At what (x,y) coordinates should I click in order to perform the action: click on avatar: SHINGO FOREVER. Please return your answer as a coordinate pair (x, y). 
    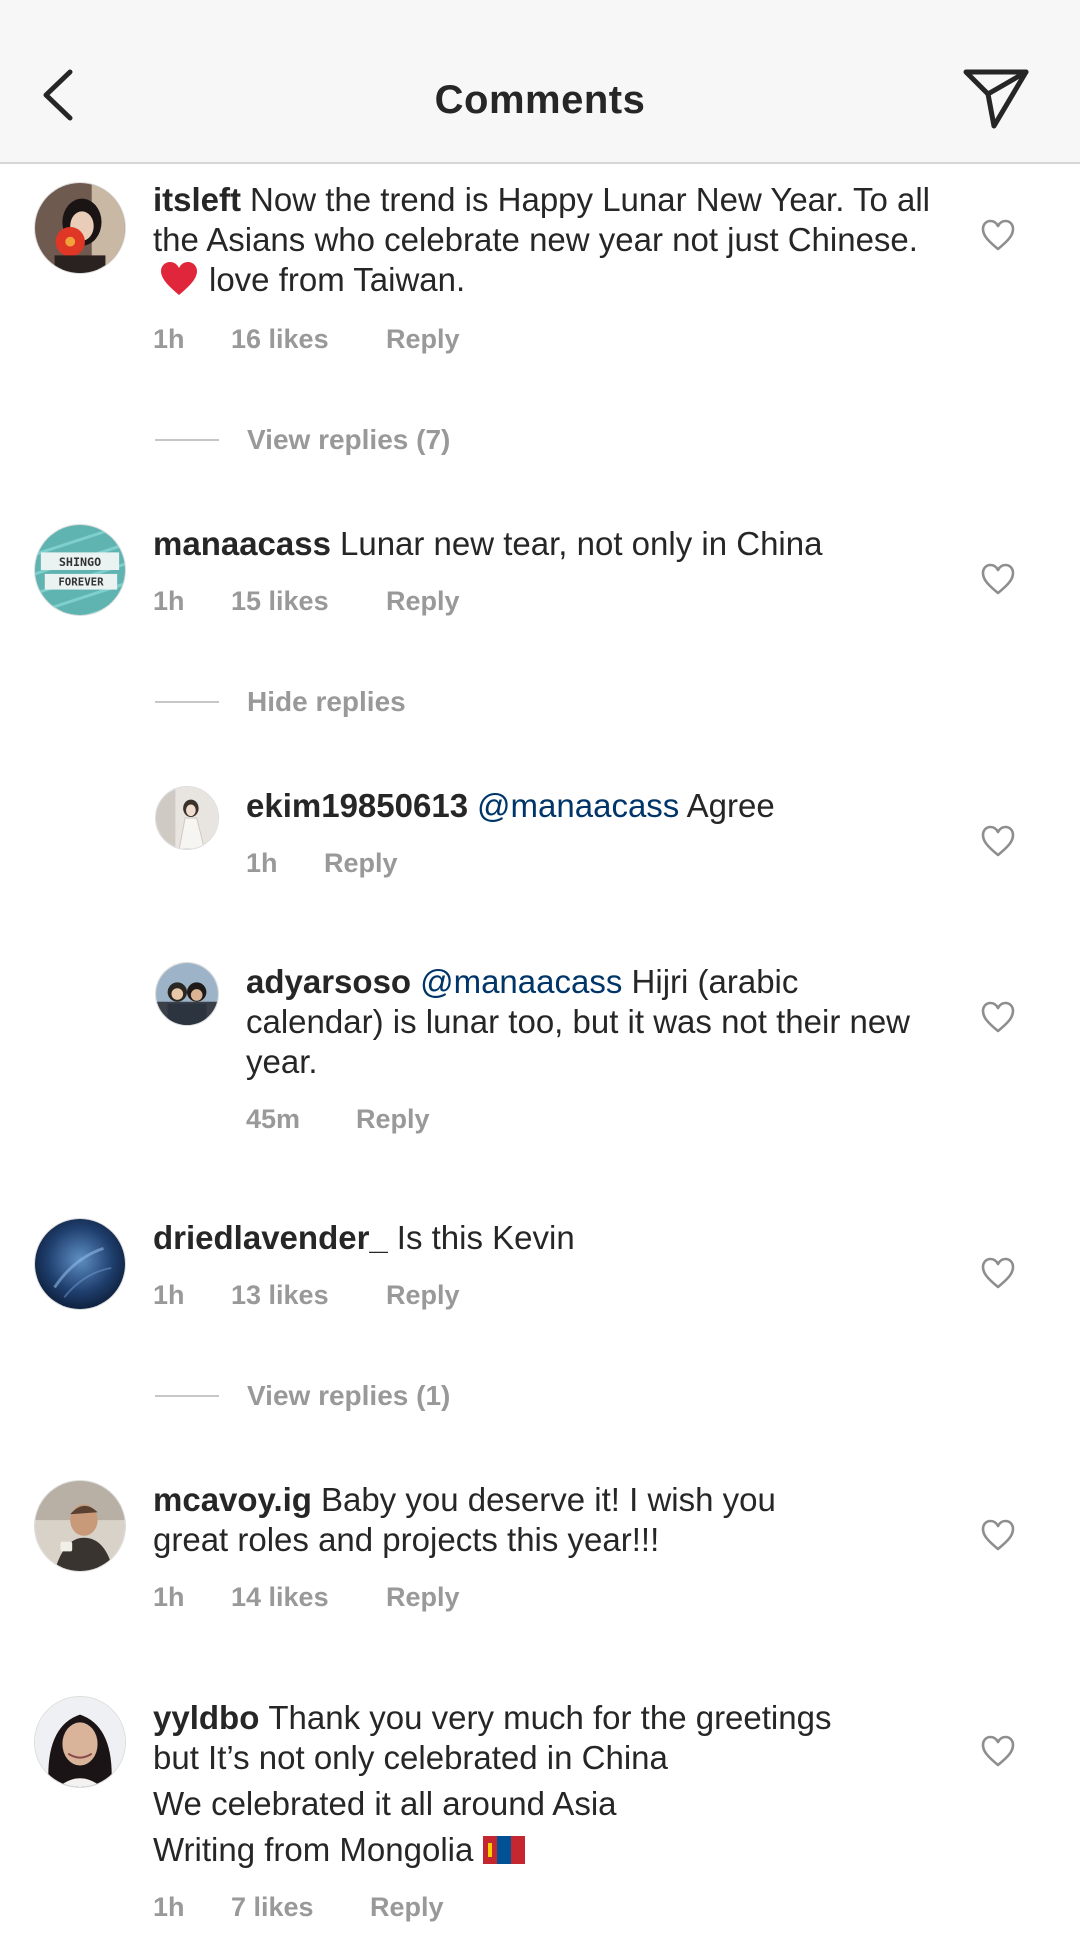
    Looking at the image, I should click on (80, 570).